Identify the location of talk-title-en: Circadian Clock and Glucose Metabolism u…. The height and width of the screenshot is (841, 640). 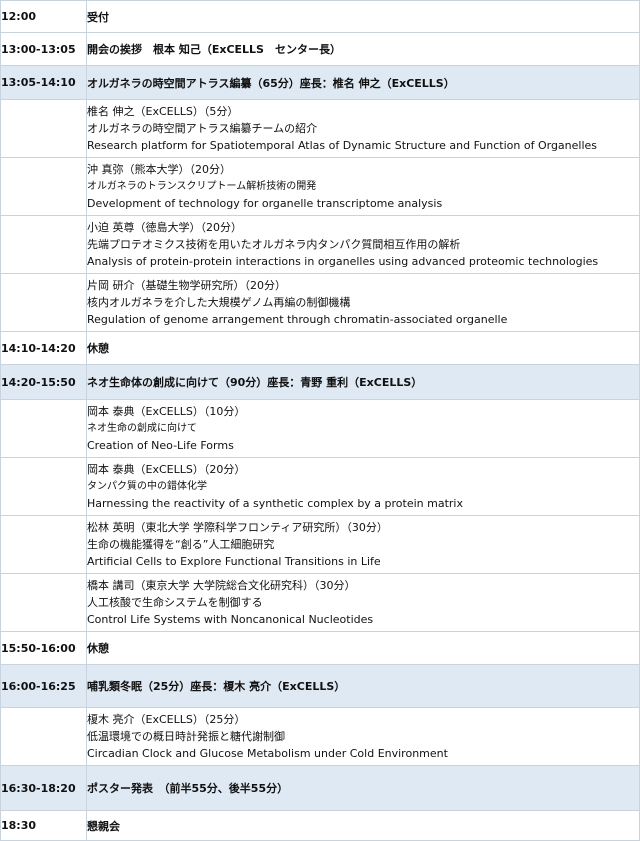
(267, 753).